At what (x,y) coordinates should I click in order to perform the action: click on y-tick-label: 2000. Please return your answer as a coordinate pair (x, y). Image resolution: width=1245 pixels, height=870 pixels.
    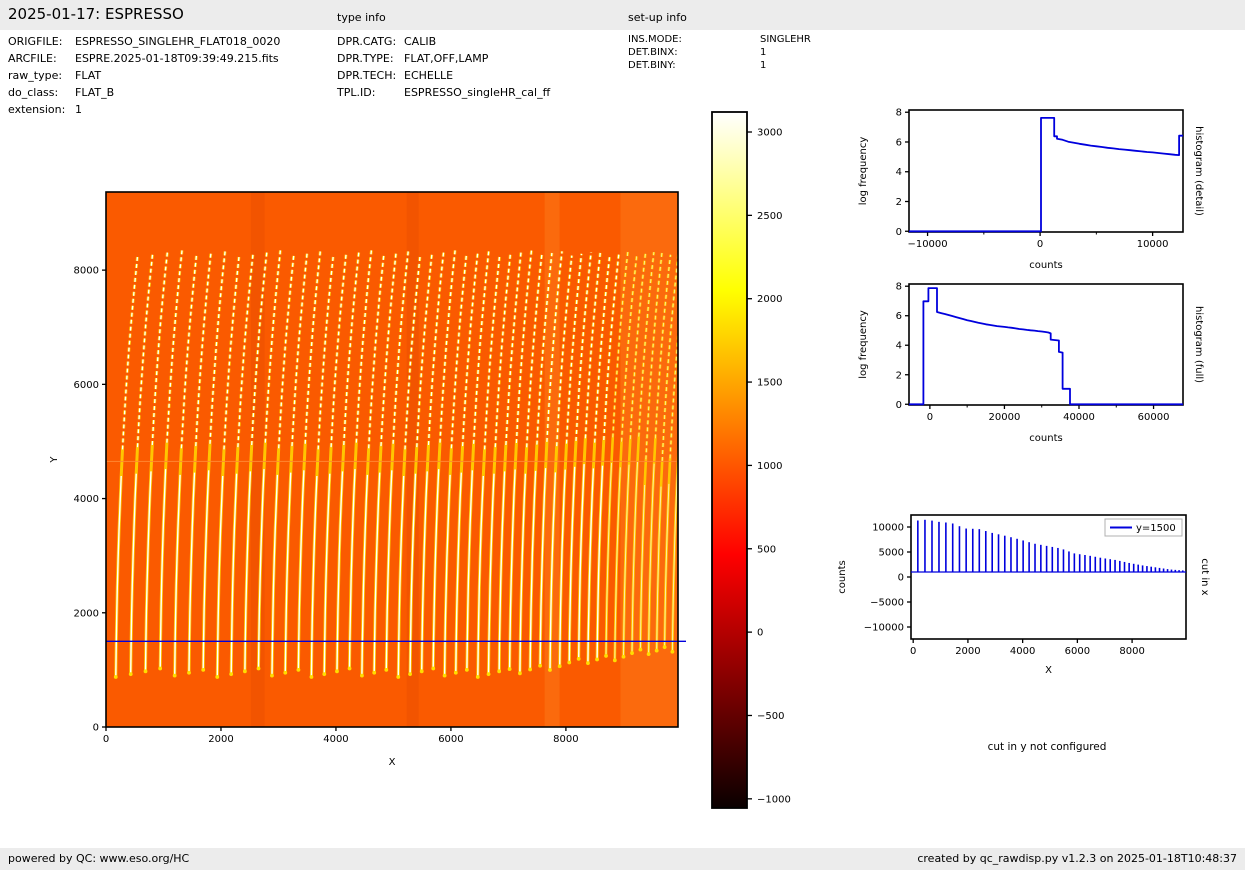
    Looking at the image, I should click on (86, 613).